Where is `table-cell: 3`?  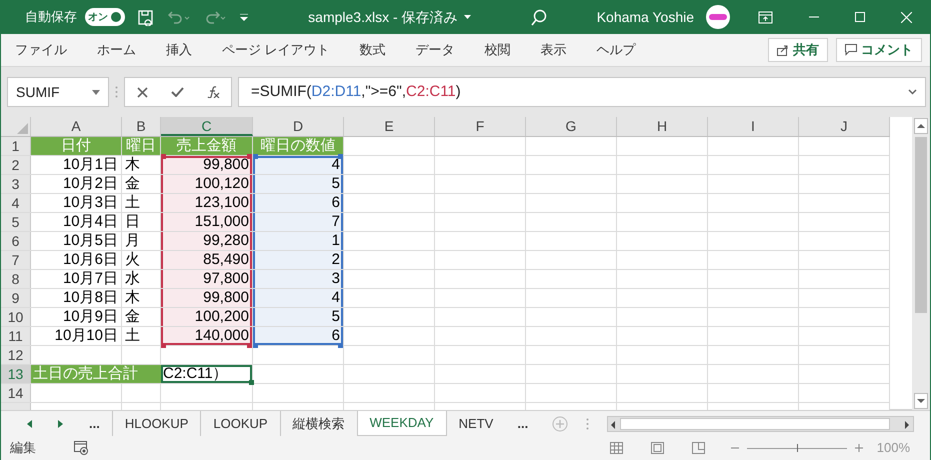 table-cell: 3 is located at coordinates (298, 279).